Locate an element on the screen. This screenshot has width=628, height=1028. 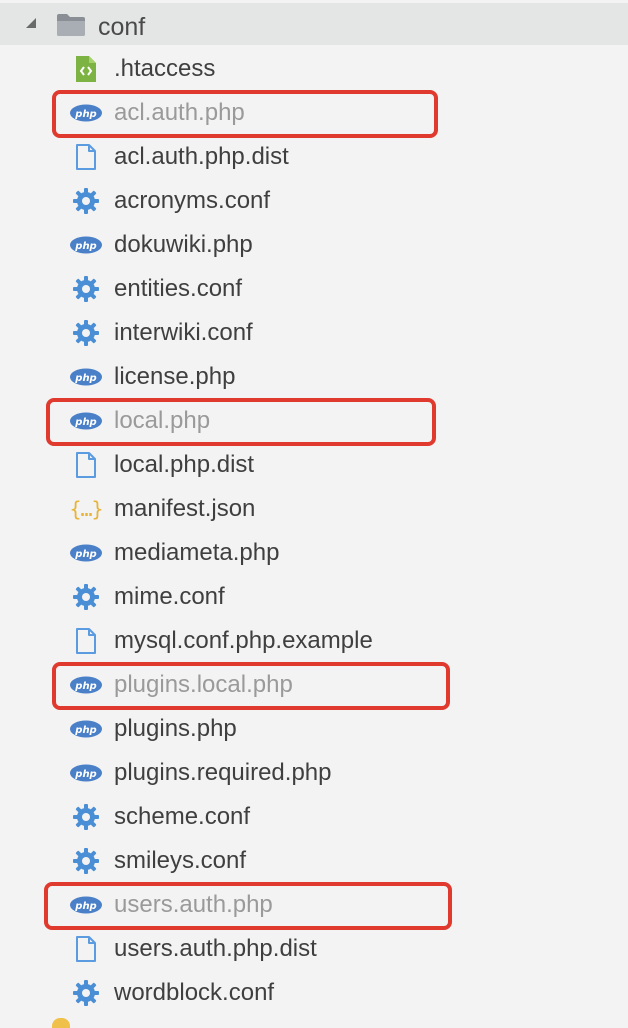
file-name: entities.conf is located at coordinates (178, 288).